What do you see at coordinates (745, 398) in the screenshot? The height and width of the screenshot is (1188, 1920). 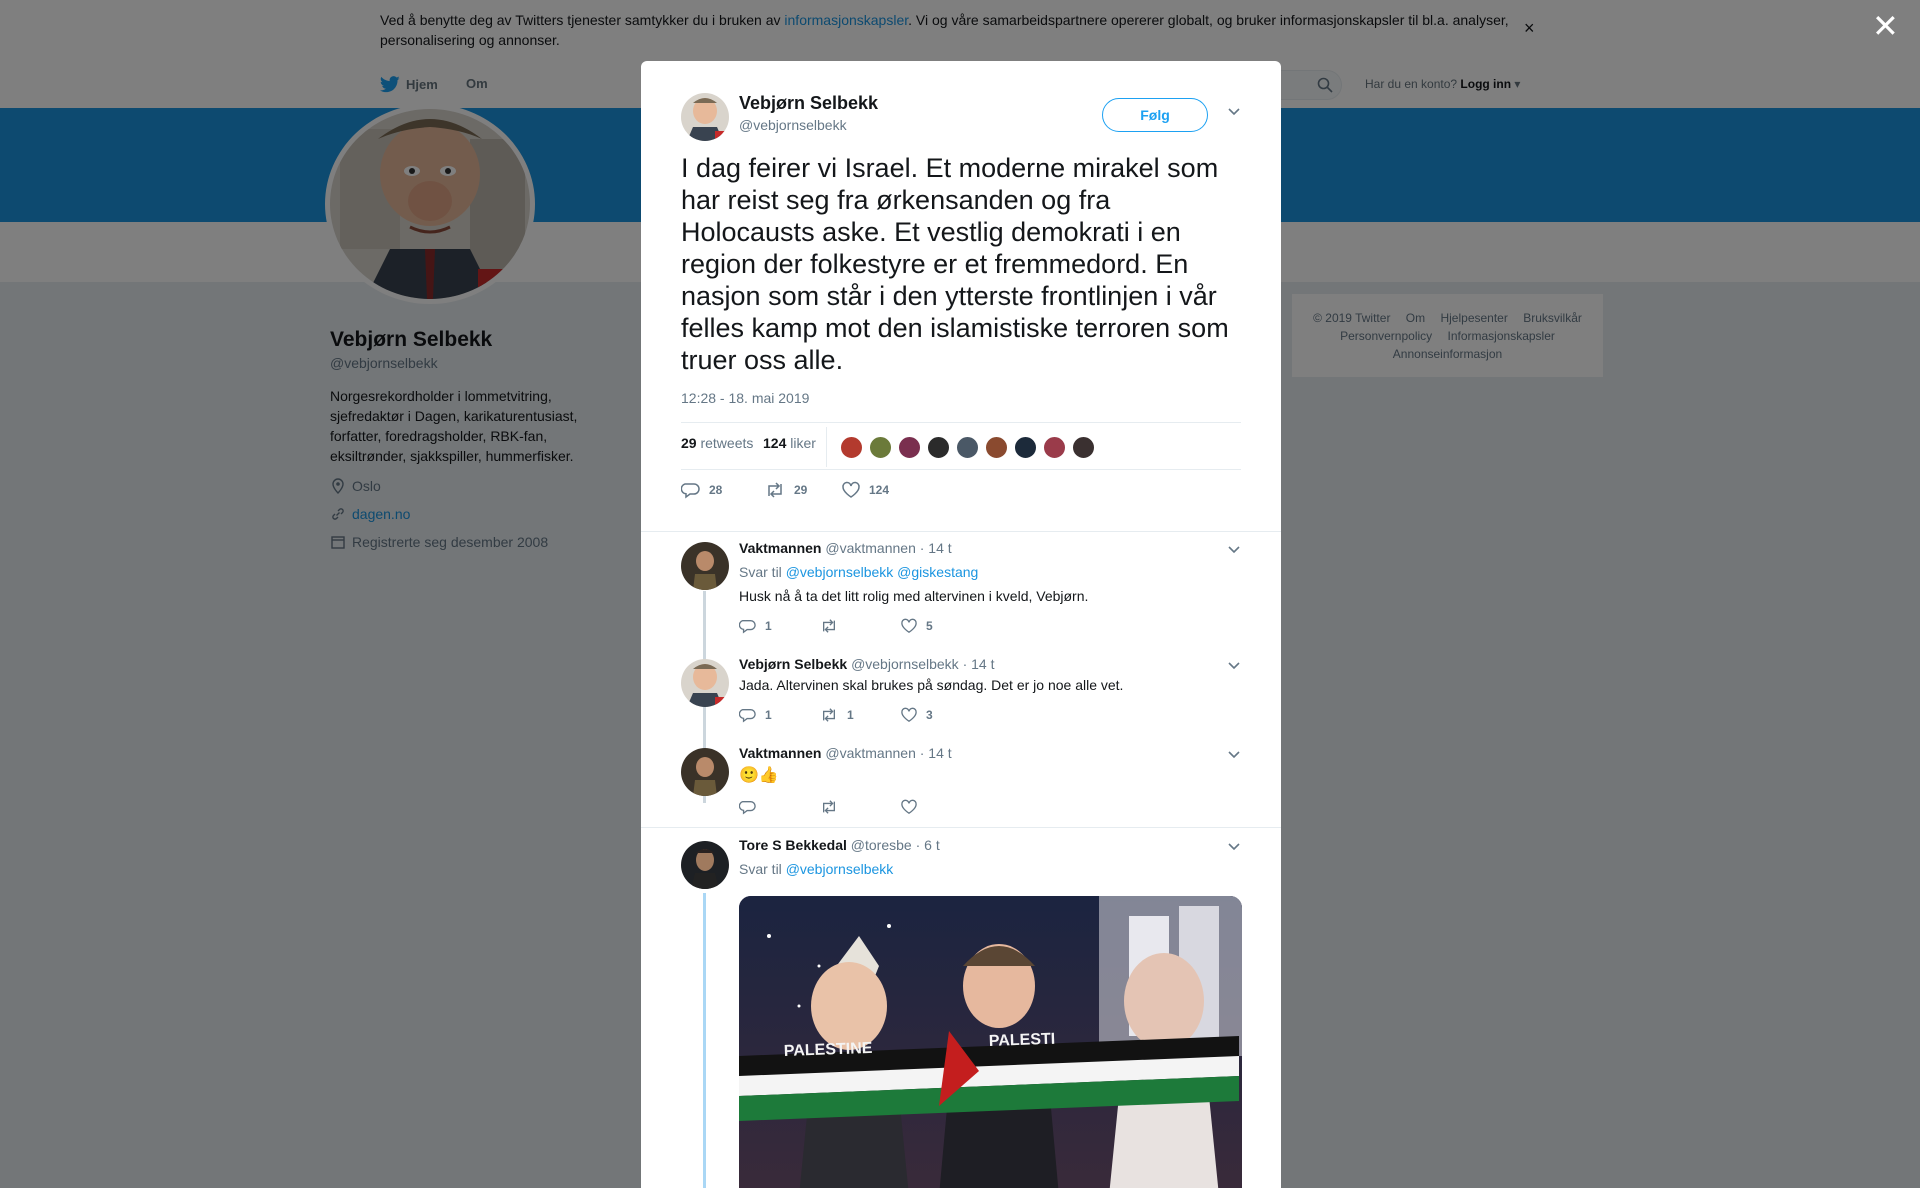 I see `tweet-timestamp: 12:28 - 18. mai 2019` at bounding box center [745, 398].